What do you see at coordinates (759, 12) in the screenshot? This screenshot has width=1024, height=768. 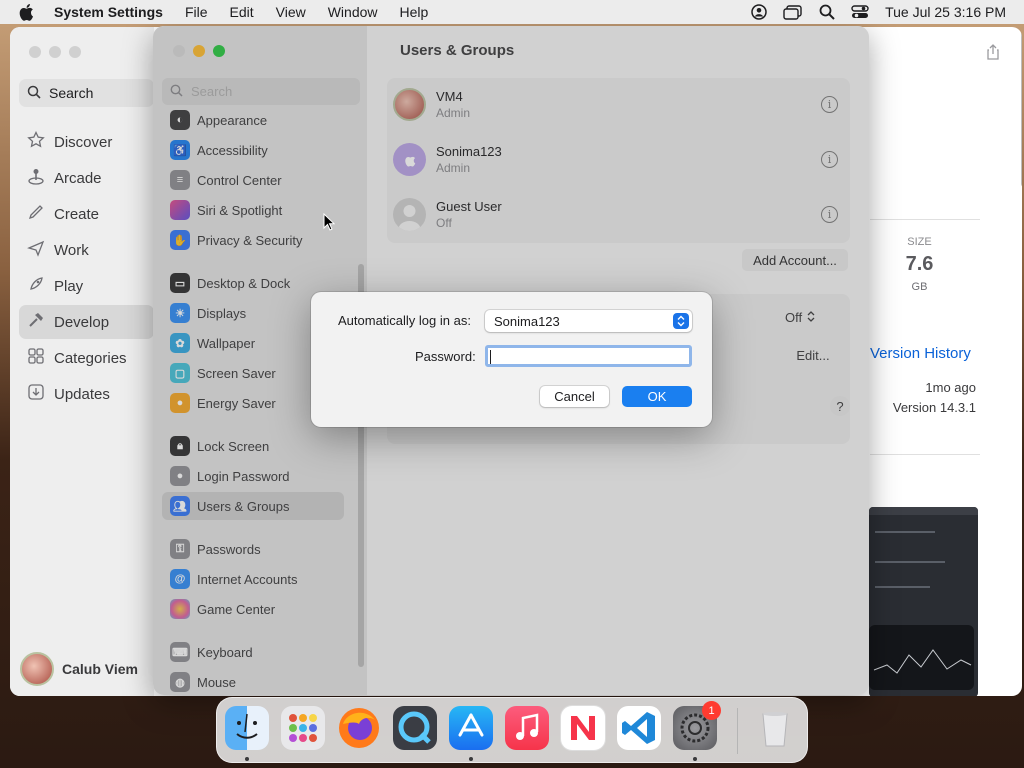 I see `user-account-icon` at bounding box center [759, 12].